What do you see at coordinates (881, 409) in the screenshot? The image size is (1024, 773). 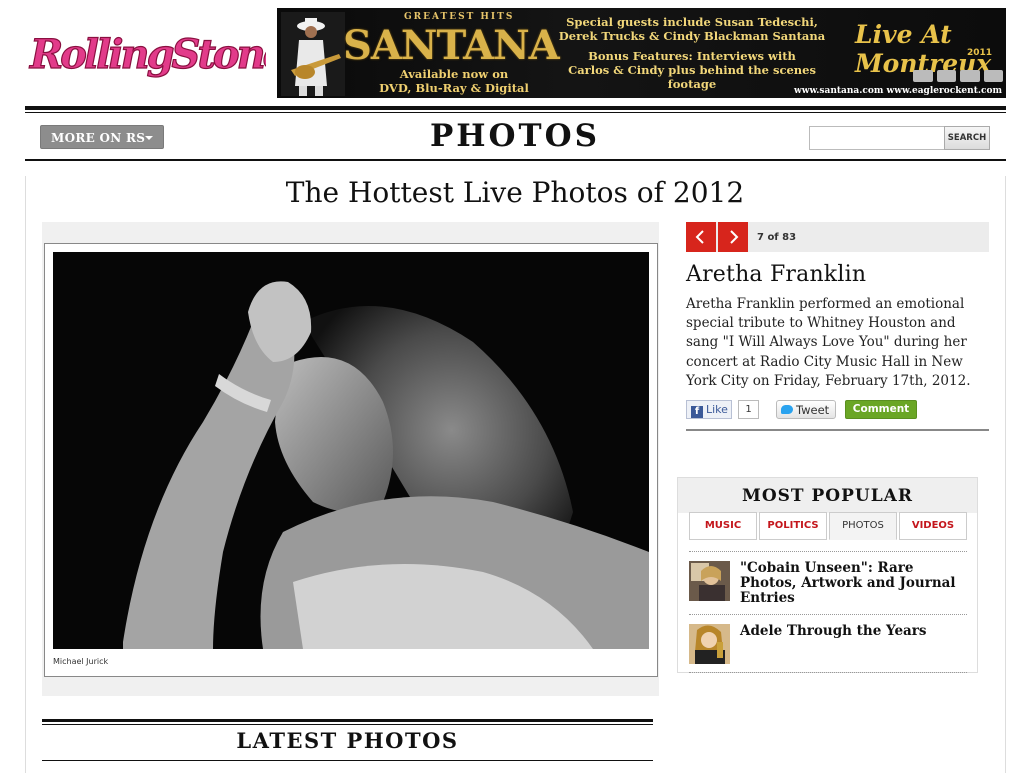 I see `comment-button: Comment` at bounding box center [881, 409].